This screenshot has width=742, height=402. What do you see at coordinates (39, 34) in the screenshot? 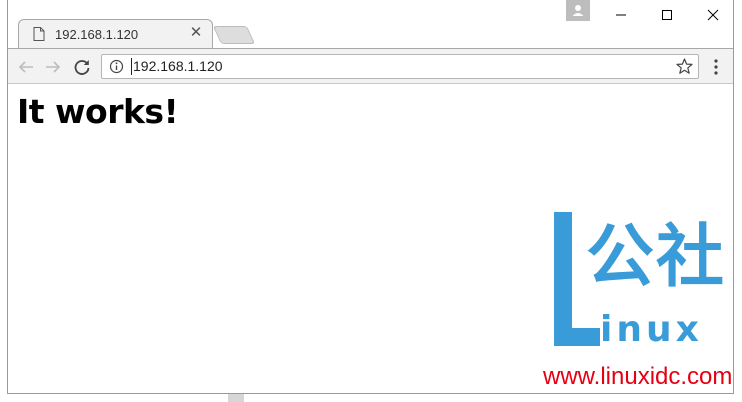
I see `page-icon` at bounding box center [39, 34].